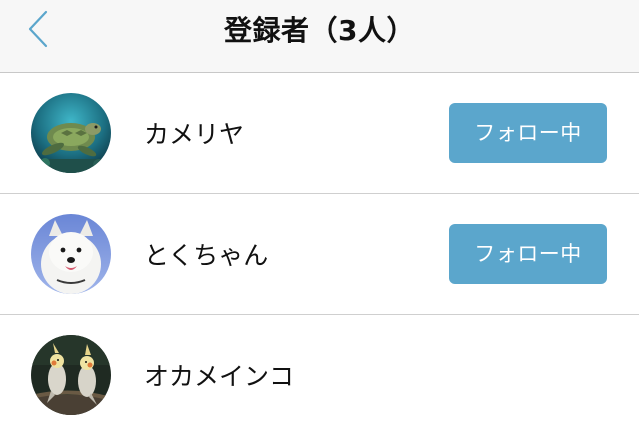 The image size is (639, 435). What do you see at coordinates (319, 30) in the screenshot?
I see `page-title: 登録者（3人）` at bounding box center [319, 30].